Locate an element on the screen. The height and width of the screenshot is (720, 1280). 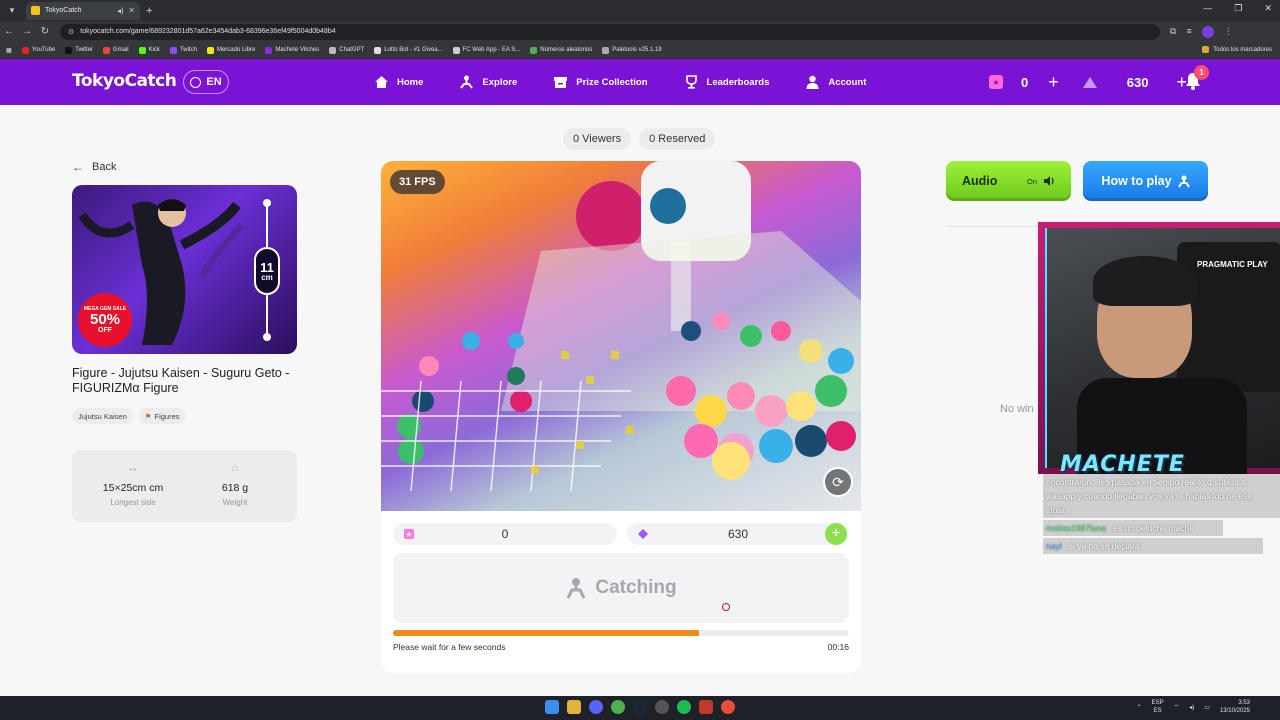
bookmark-item: Twitch is located at coordinates (183, 50).